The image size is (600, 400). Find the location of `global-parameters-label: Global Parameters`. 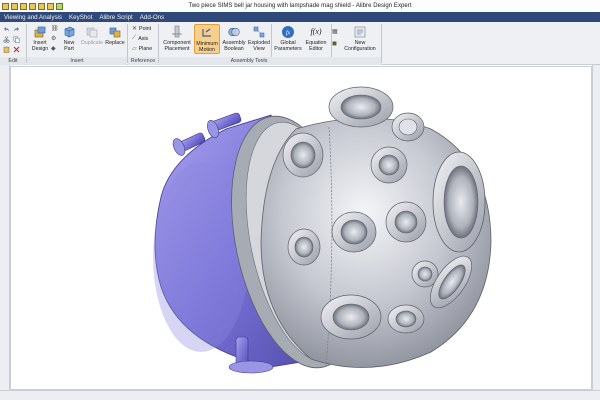

global-parameters-label: Global Parameters is located at coordinates (288, 46).